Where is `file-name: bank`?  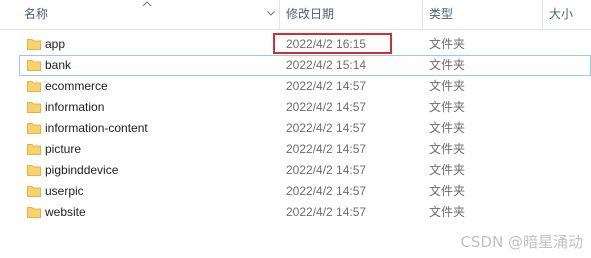 file-name: bank is located at coordinates (58, 65).